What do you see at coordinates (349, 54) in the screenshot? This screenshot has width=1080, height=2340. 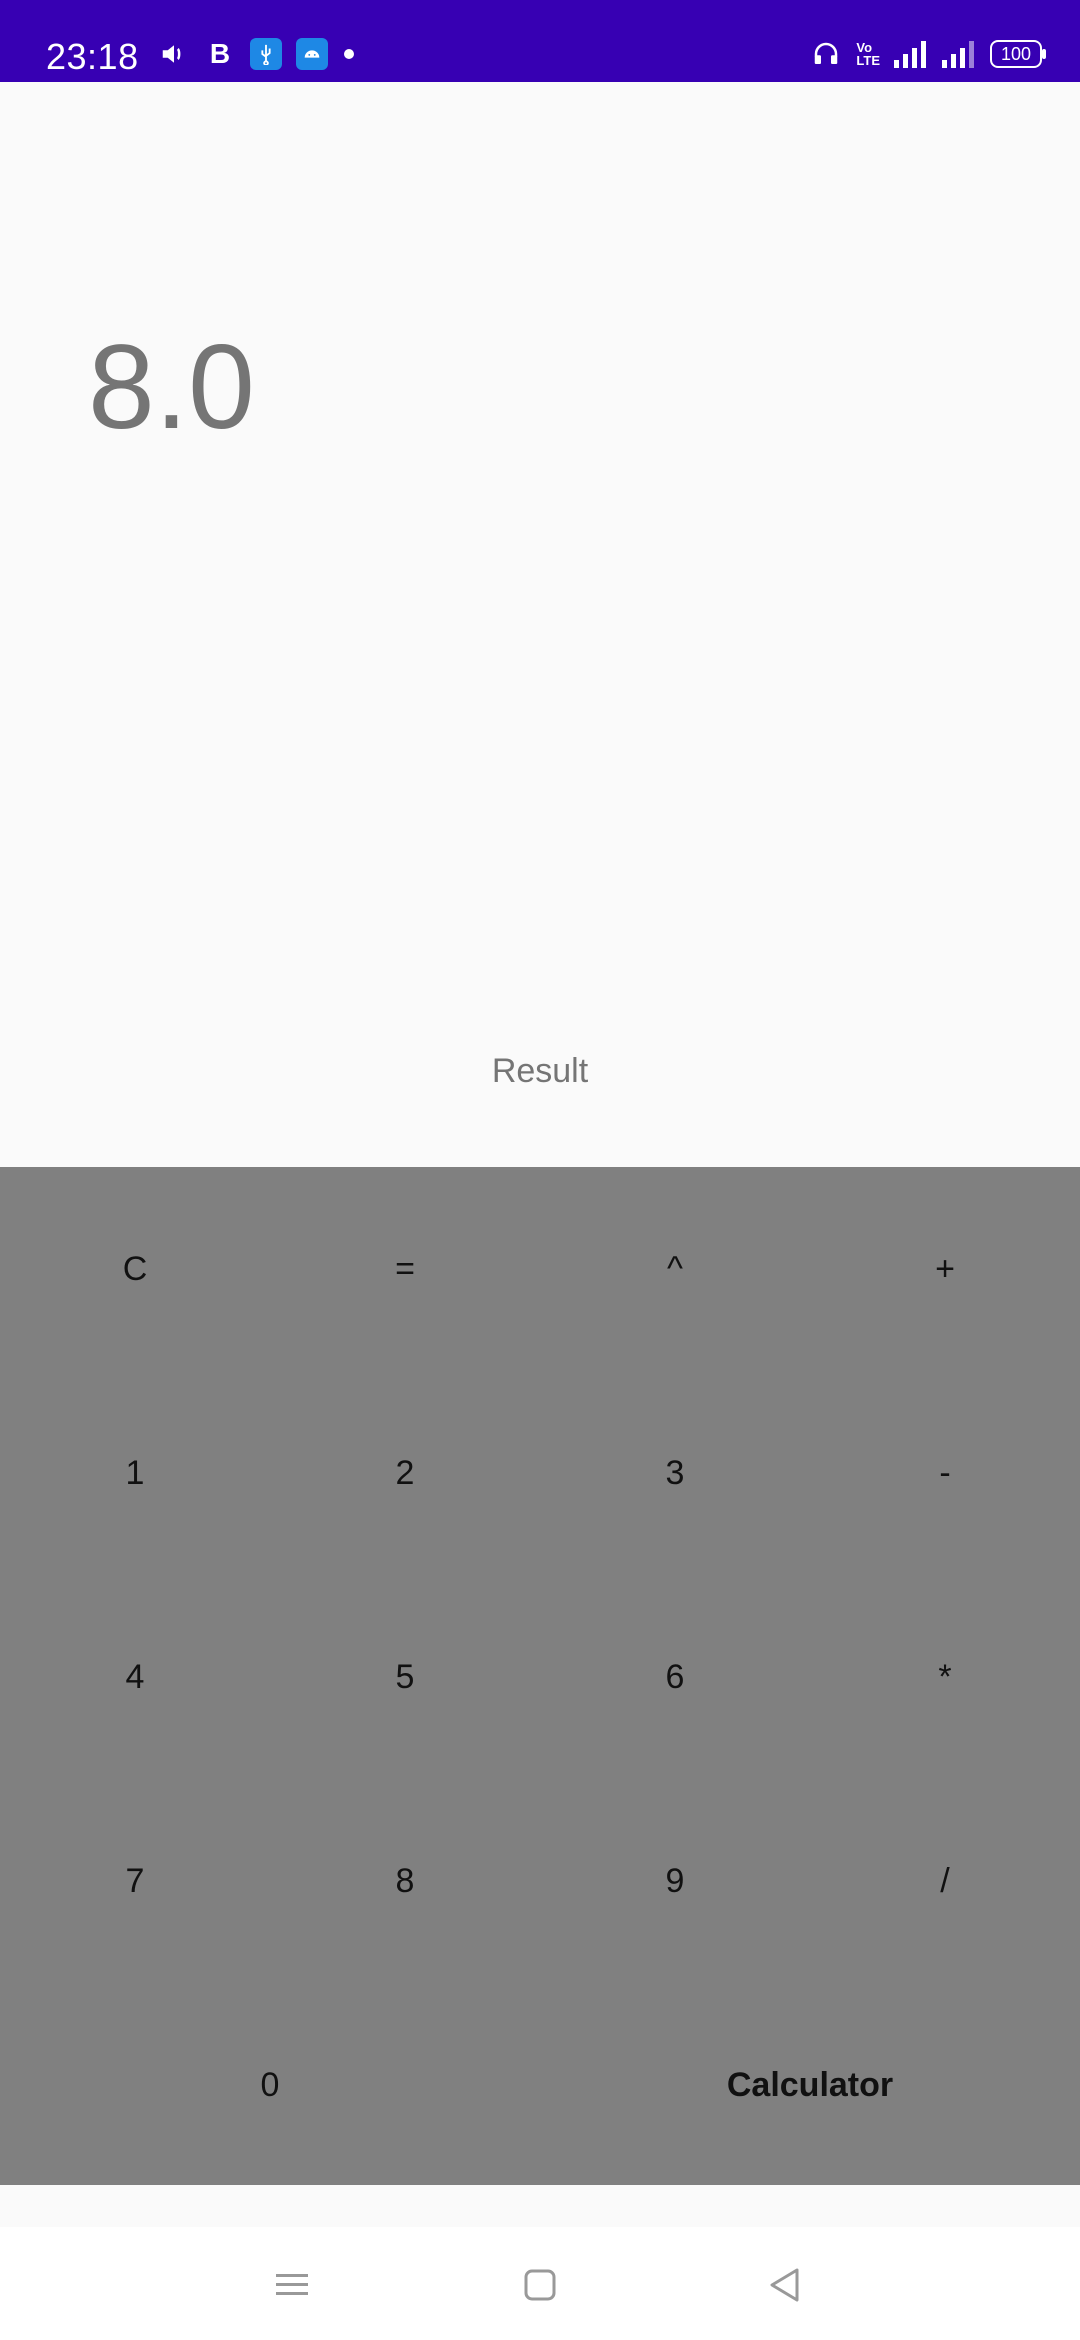 I see `notification-dot-icon` at bounding box center [349, 54].